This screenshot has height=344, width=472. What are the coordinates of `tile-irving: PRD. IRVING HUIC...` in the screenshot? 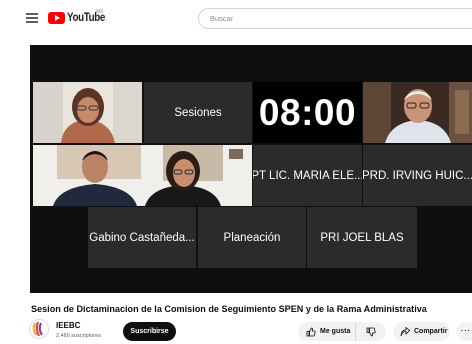 It's located at (417, 175).